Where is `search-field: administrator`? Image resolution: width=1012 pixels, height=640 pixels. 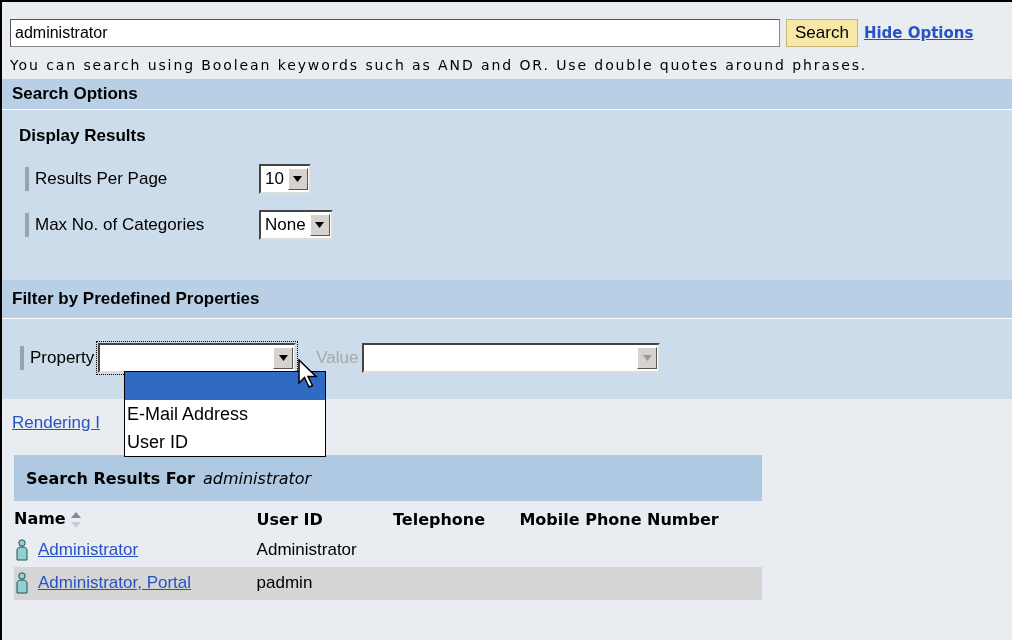 search-field: administrator is located at coordinates (395, 33).